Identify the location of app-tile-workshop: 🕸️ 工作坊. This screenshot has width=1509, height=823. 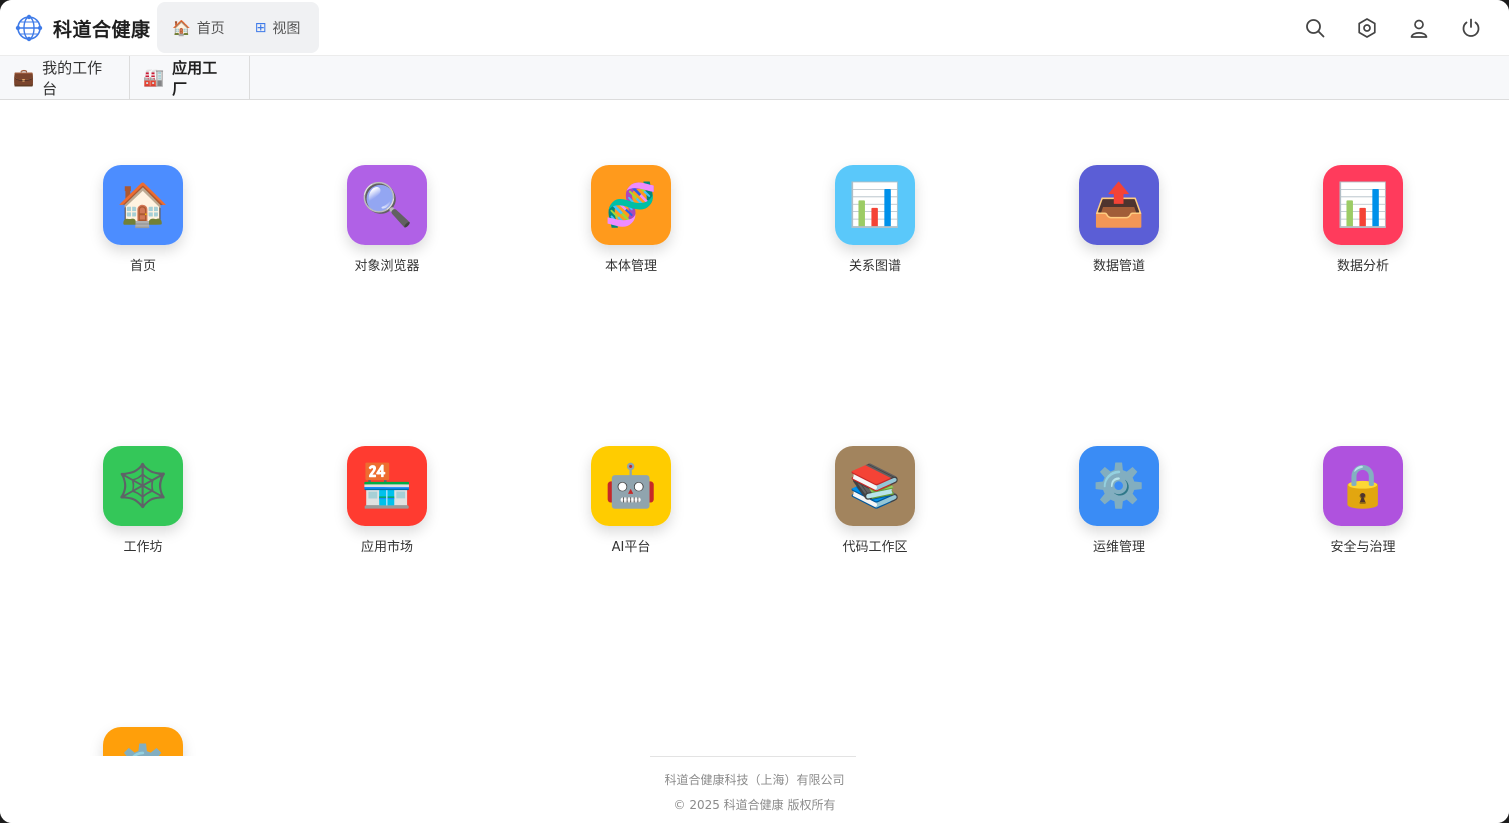
(143, 501).